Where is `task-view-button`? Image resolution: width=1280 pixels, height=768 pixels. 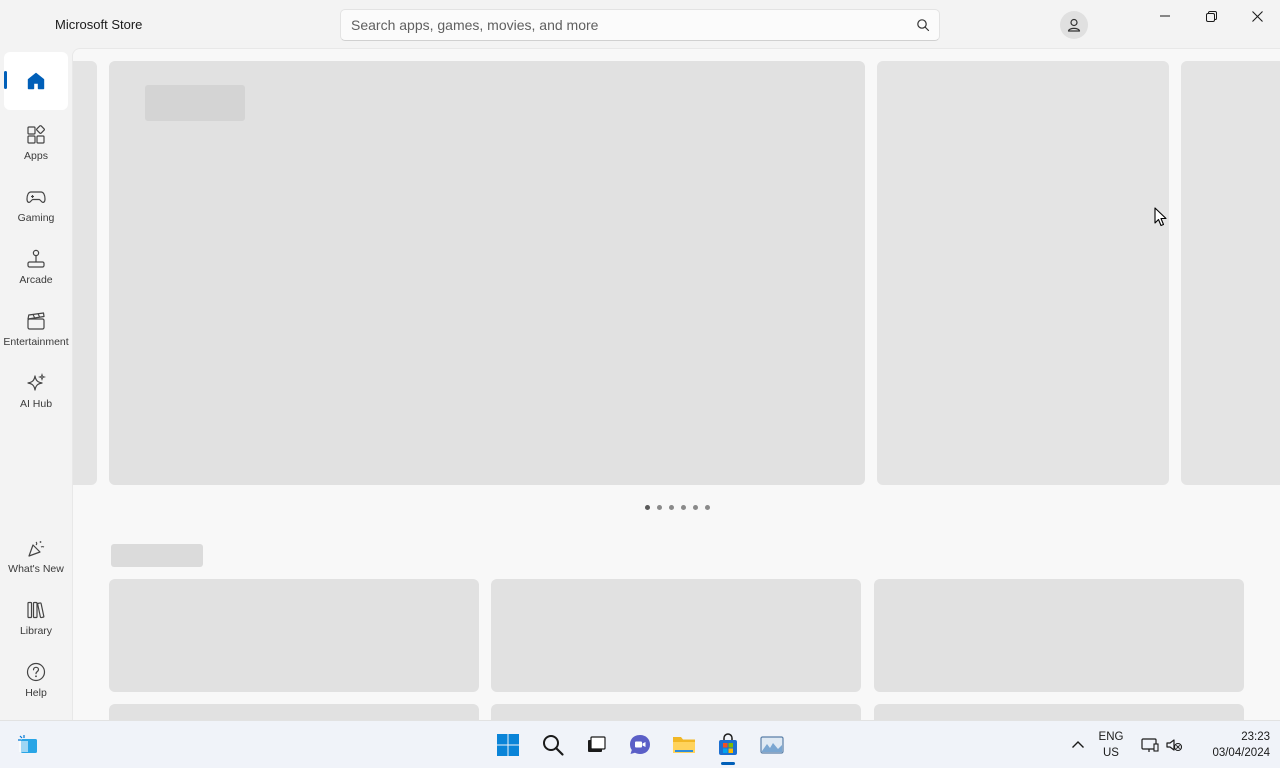
task-view-button is located at coordinates (596, 745).